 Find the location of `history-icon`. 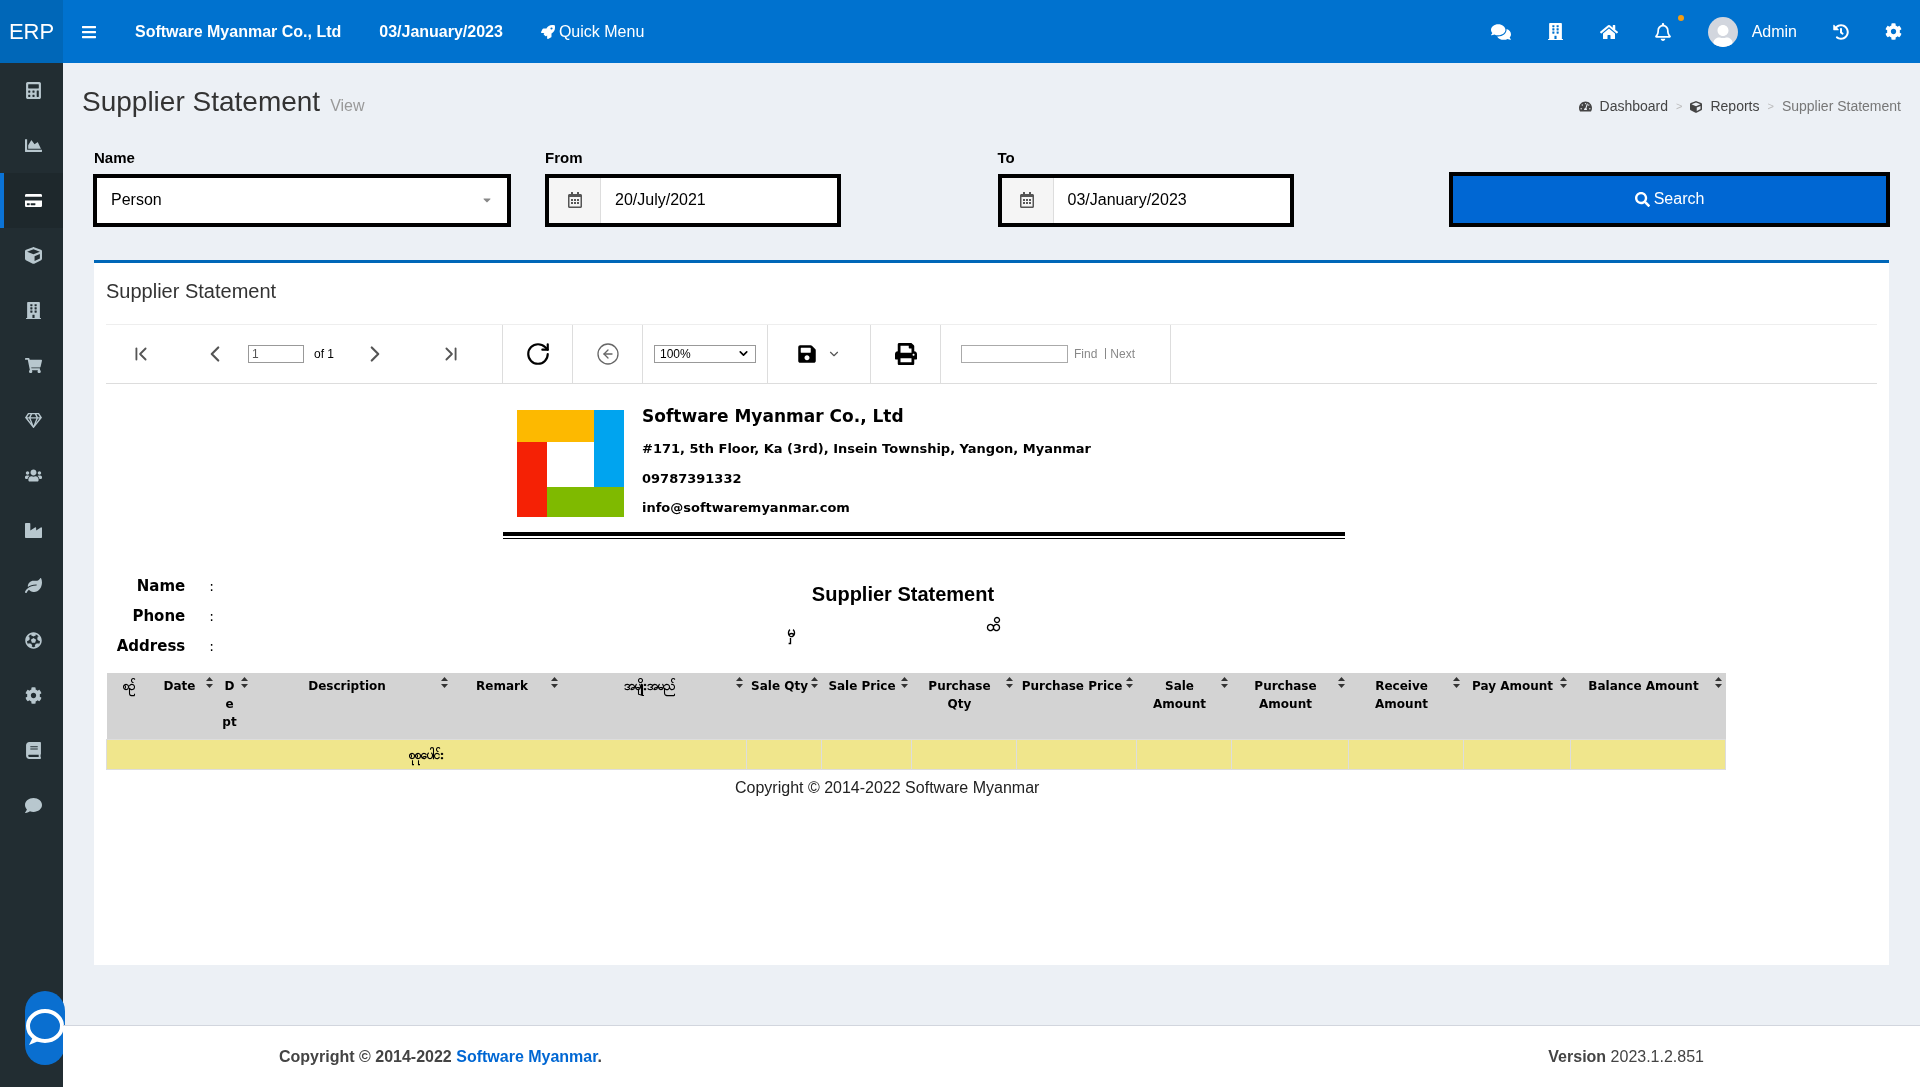

history-icon is located at coordinates (1841, 31).